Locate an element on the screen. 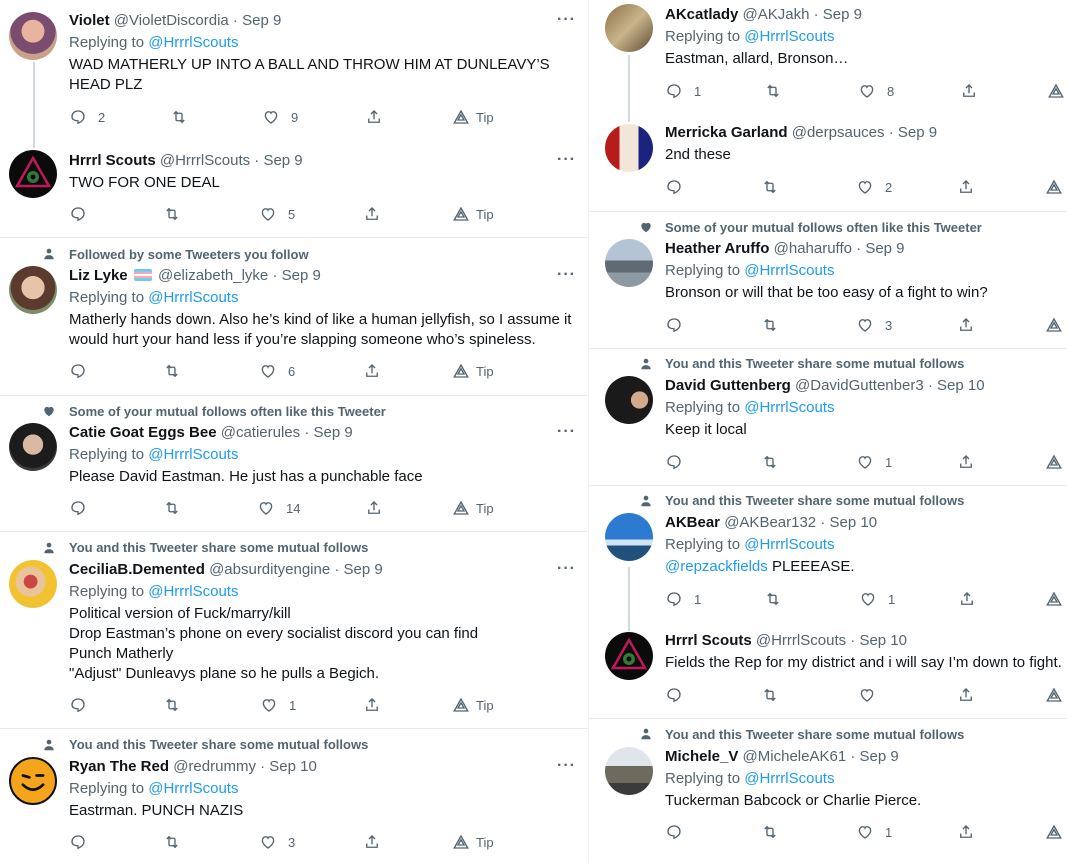  author-handle: @elizabeth_lyke is located at coordinates (213, 275).